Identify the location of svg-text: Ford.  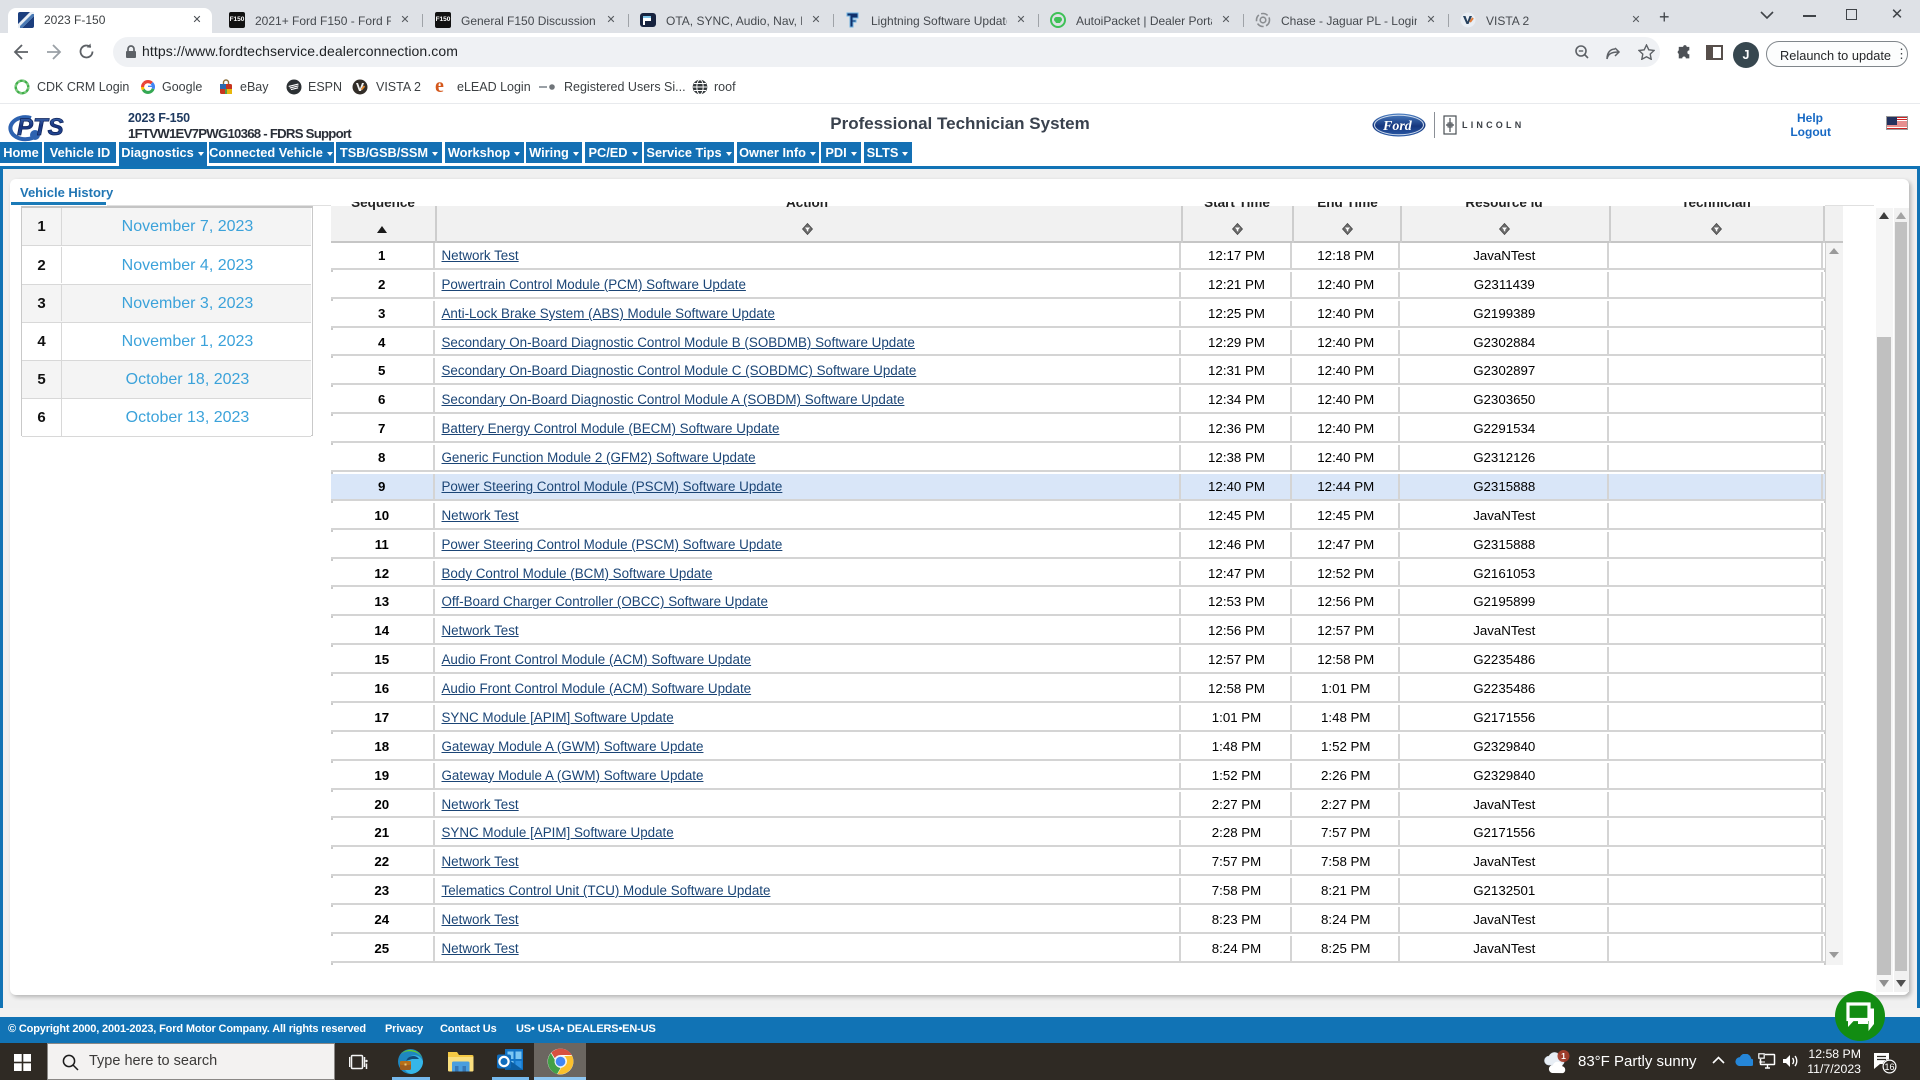
(1397, 126).